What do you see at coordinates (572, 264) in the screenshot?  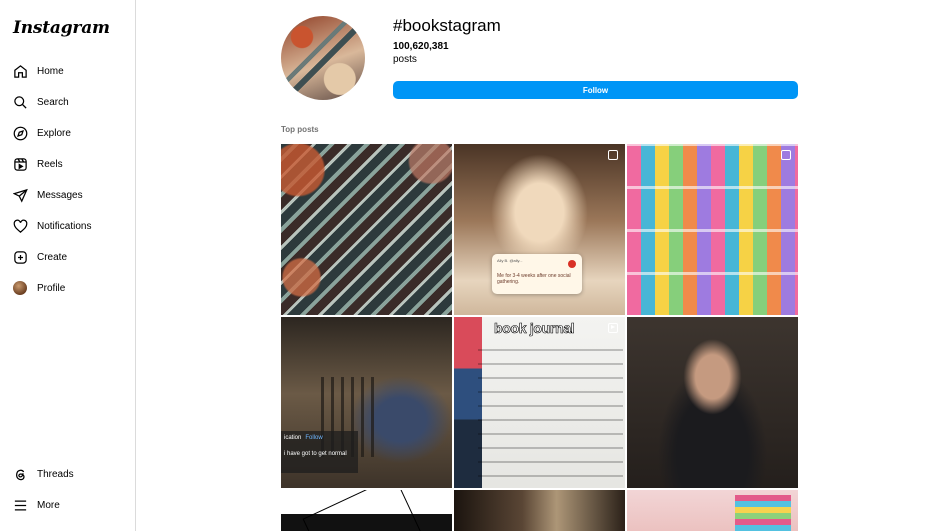 I see `record-icon` at bounding box center [572, 264].